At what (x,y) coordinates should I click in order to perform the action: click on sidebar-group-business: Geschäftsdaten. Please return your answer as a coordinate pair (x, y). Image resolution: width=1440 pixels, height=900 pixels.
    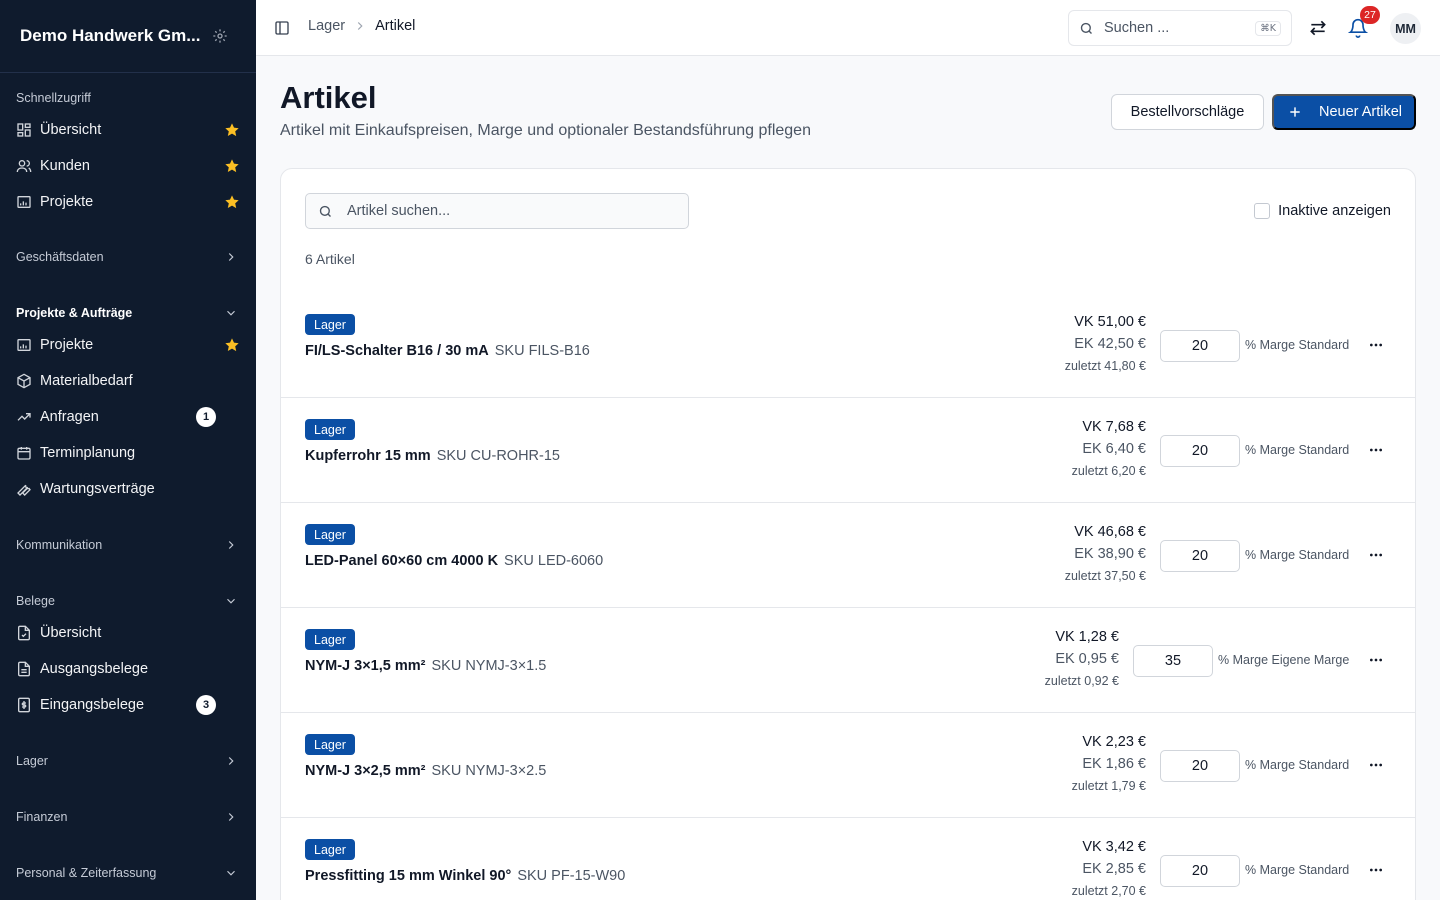
    Looking at the image, I should click on (128, 257).